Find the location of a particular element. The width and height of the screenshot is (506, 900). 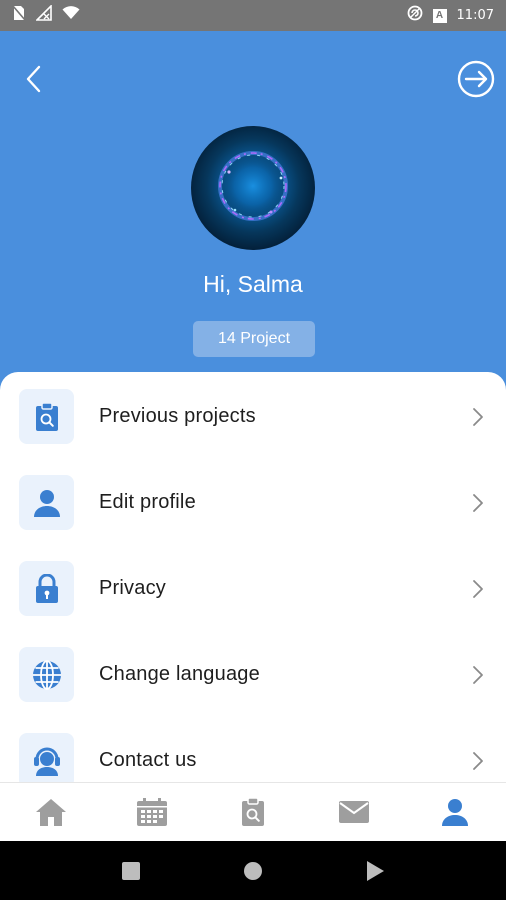

menu-item-label: Contact us is located at coordinates (148, 760).